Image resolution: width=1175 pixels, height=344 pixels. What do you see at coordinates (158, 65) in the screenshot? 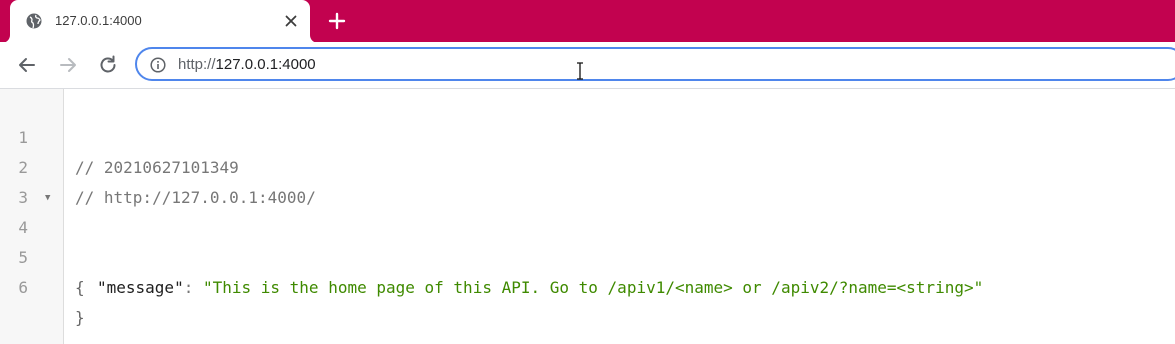
I see `info-icon` at bounding box center [158, 65].